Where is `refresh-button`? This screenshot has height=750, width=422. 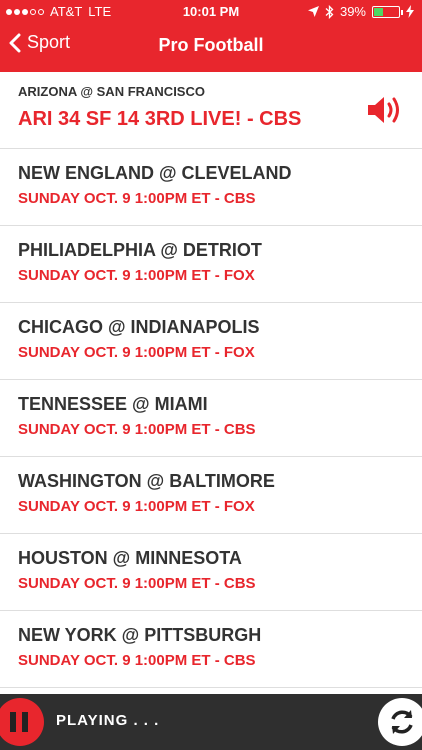 refresh-button is located at coordinates (400, 722).